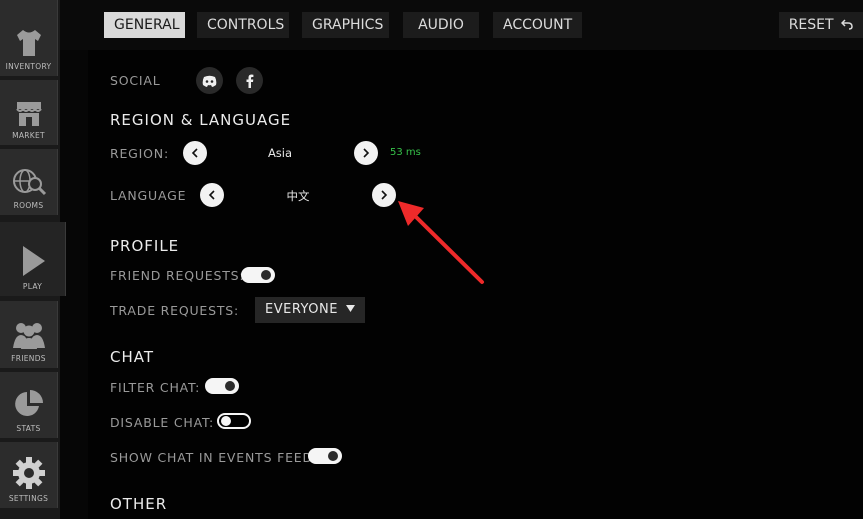  What do you see at coordinates (145, 246) in the screenshot?
I see `profile-title: PROFILE` at bounding box center [145, 246].